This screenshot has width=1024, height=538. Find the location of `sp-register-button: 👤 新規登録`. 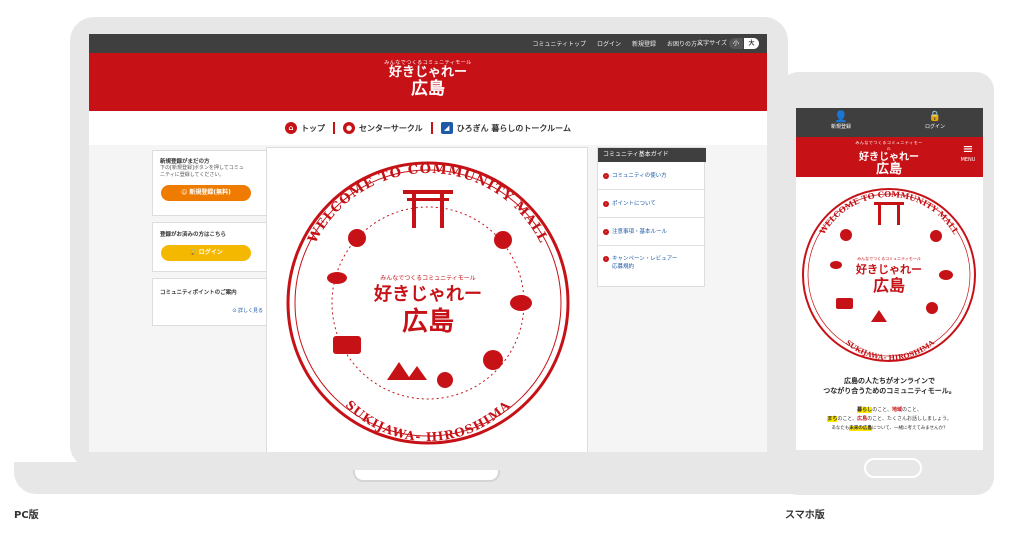

sp-register-button: 👤 新規登録 is located at coordinates (841, 120).